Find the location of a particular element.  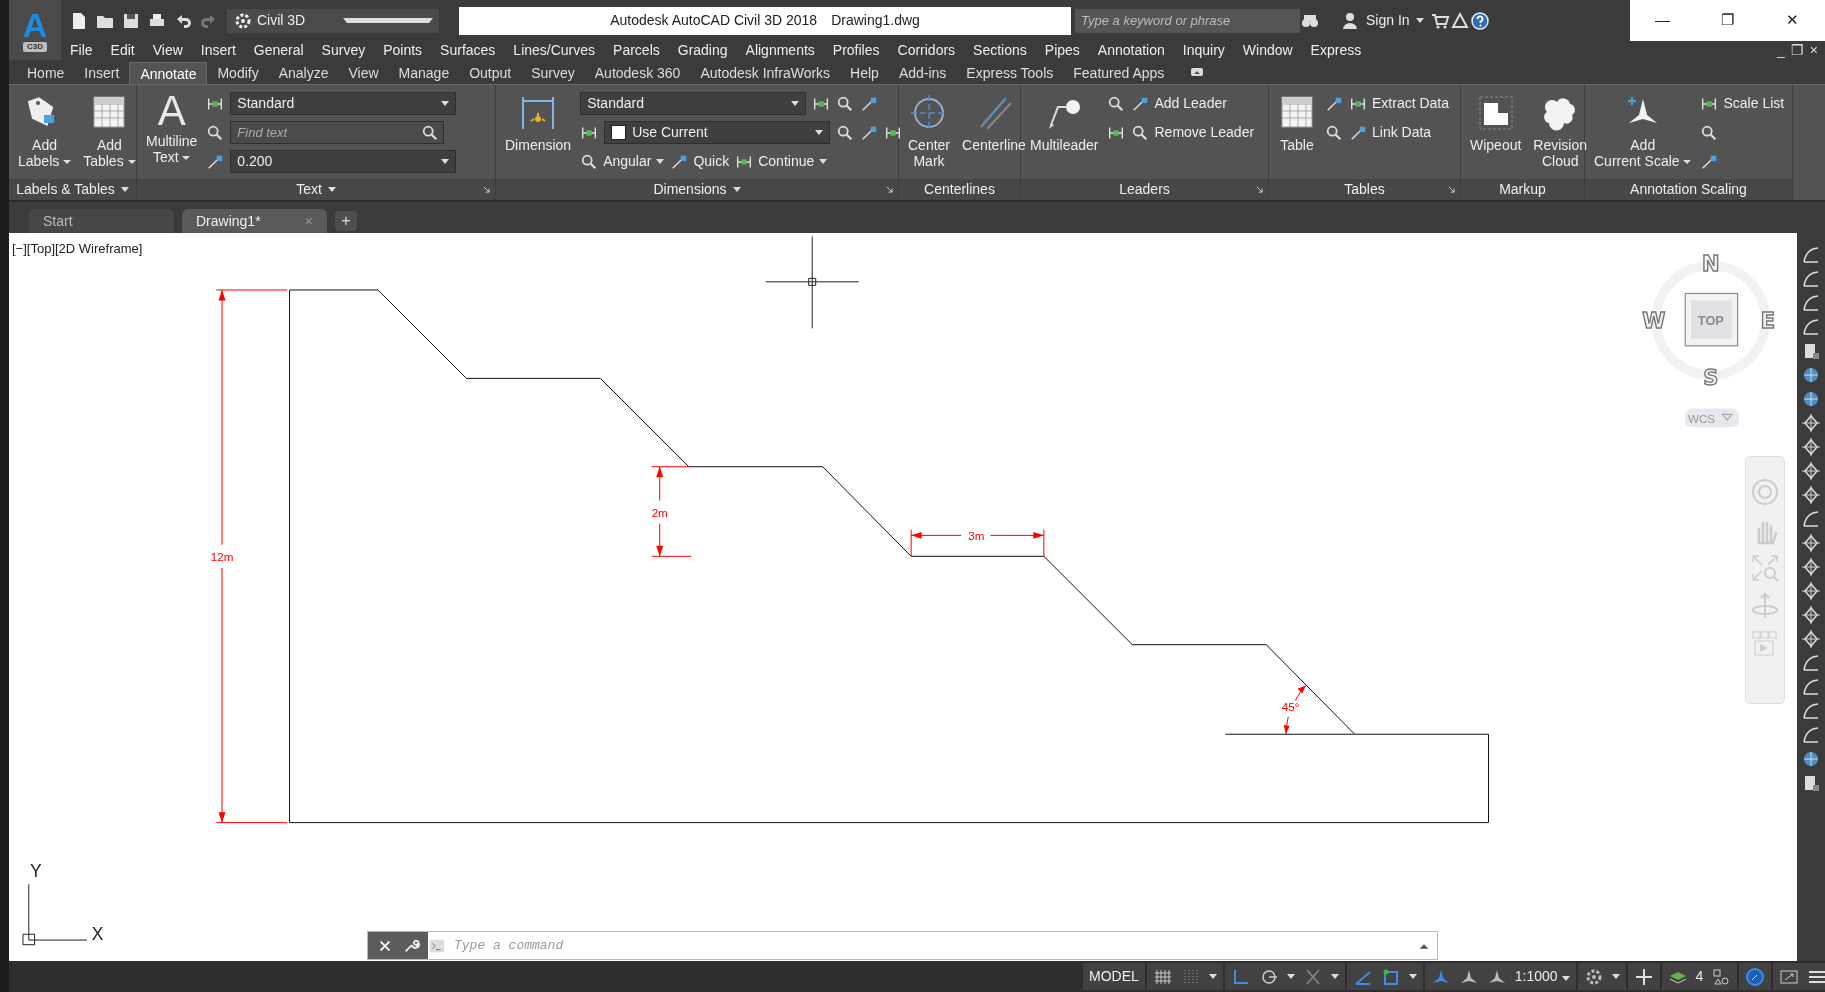

close-button: × is located at coordinates (1813, 50).